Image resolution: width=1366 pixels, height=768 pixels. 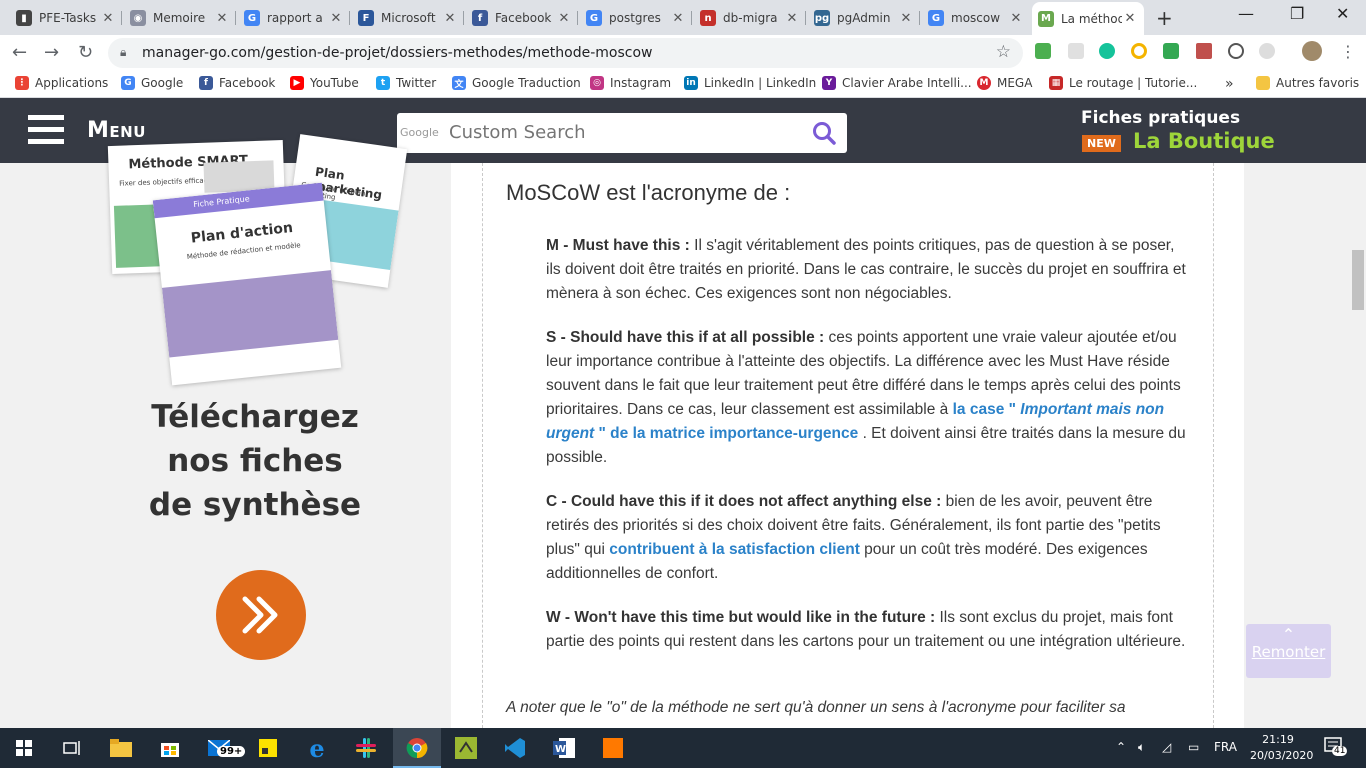 What do you see at coordinates (641, 83) in the screenshot?
I see `bookmark-label: Instagram` at bounding box center [641, 83].